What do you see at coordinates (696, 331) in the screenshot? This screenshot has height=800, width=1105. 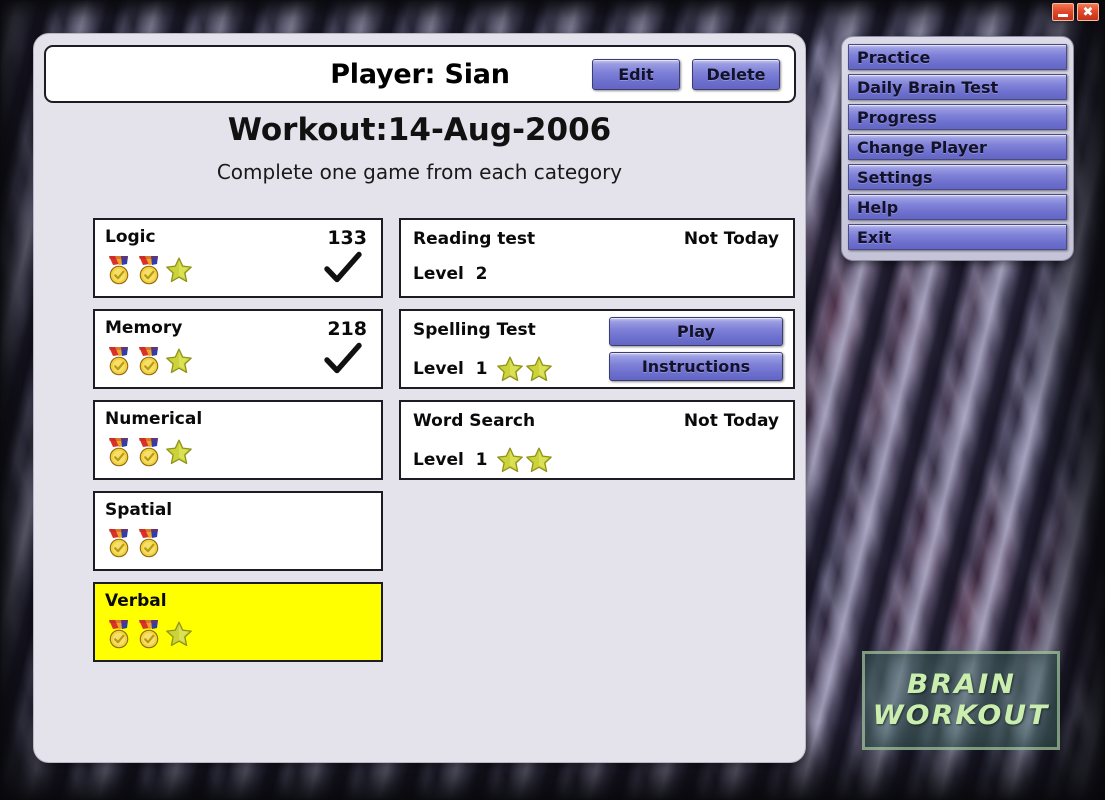 I see `play-button: Play` at bounding box center [696, 331].